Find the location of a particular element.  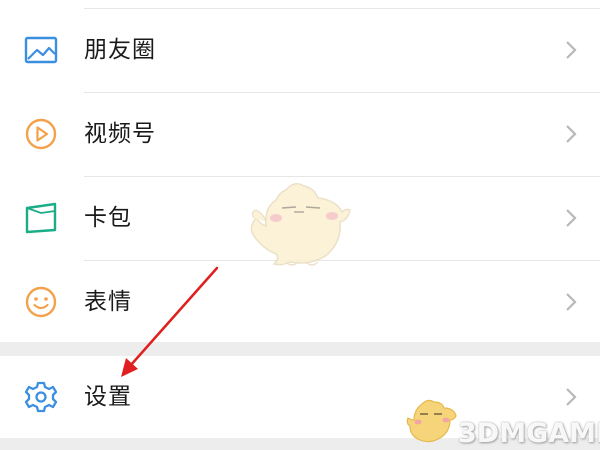

menu-item-label: 表情 is located at coordinates (108, 302).